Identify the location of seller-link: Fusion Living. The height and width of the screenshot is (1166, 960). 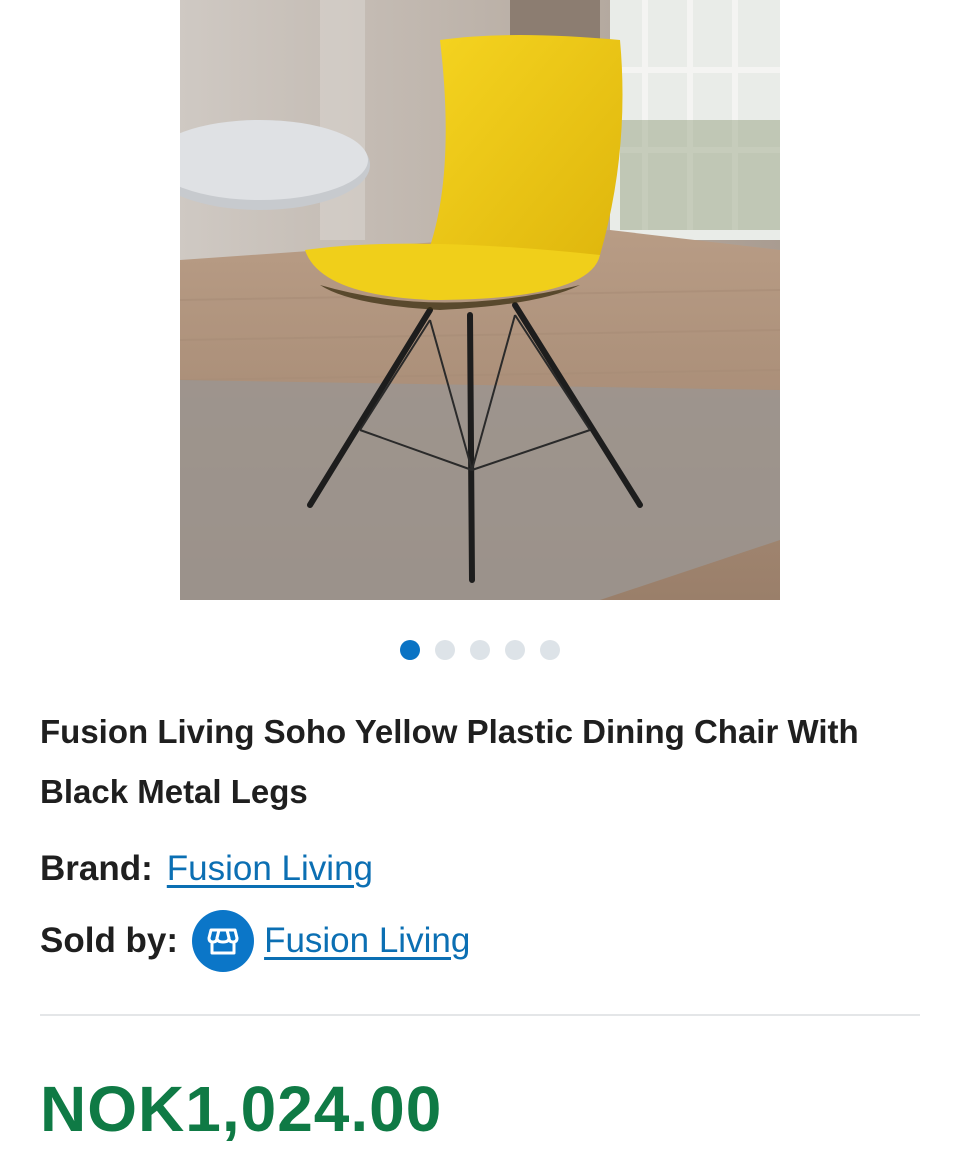
(367, 941).